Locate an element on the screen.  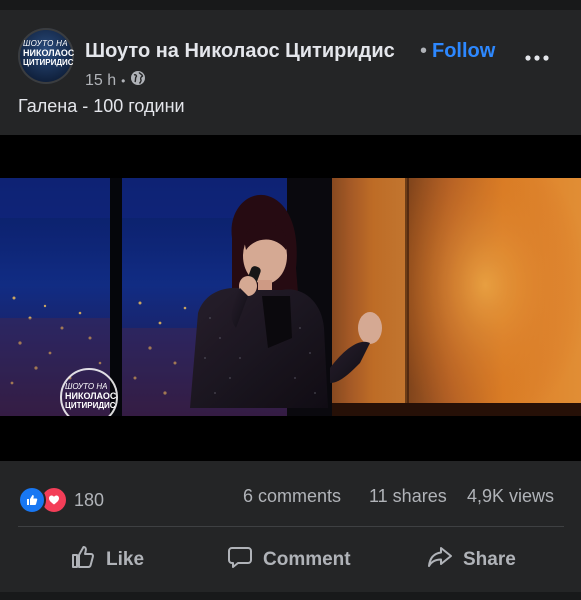
views-count: 4,9K views is located at coordinates (511, 496).